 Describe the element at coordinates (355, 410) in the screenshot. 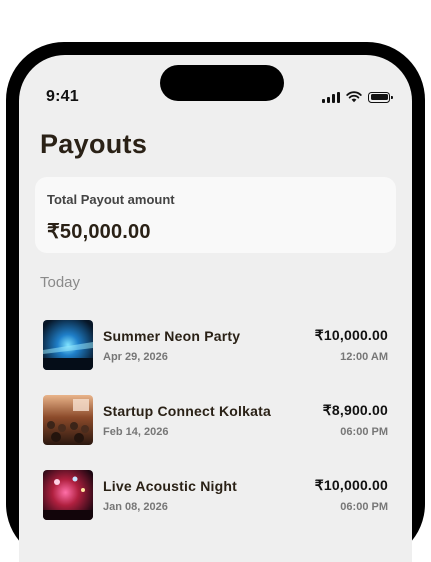

I see `payout-amount: ₹8,900.00` at that location.